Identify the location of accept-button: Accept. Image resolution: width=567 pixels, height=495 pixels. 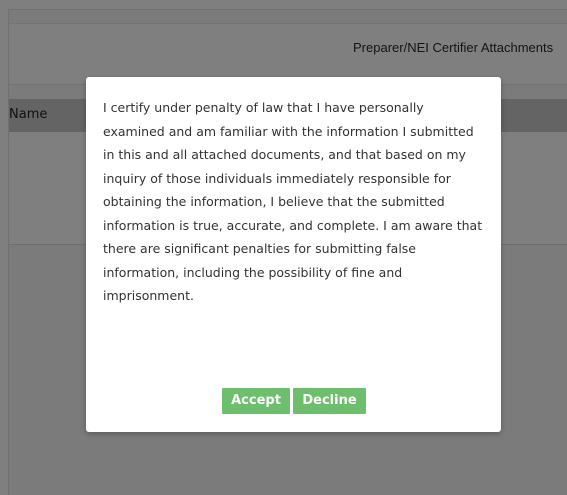
(256, 401).